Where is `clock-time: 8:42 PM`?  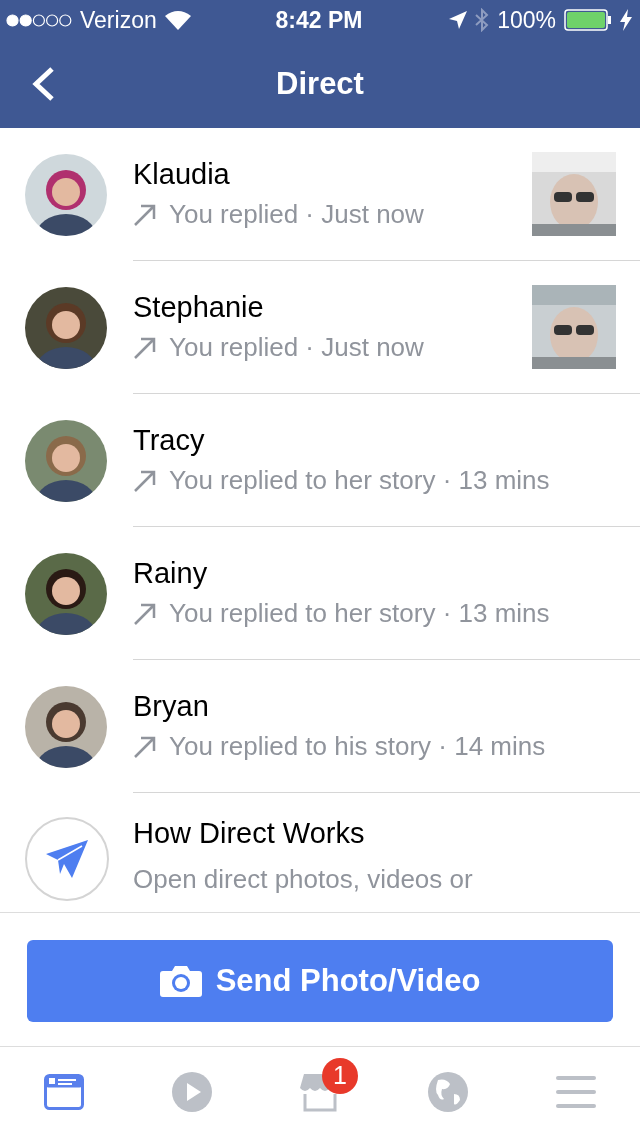 clock-time: 8:42 PM is located at coordinates (319, 20).